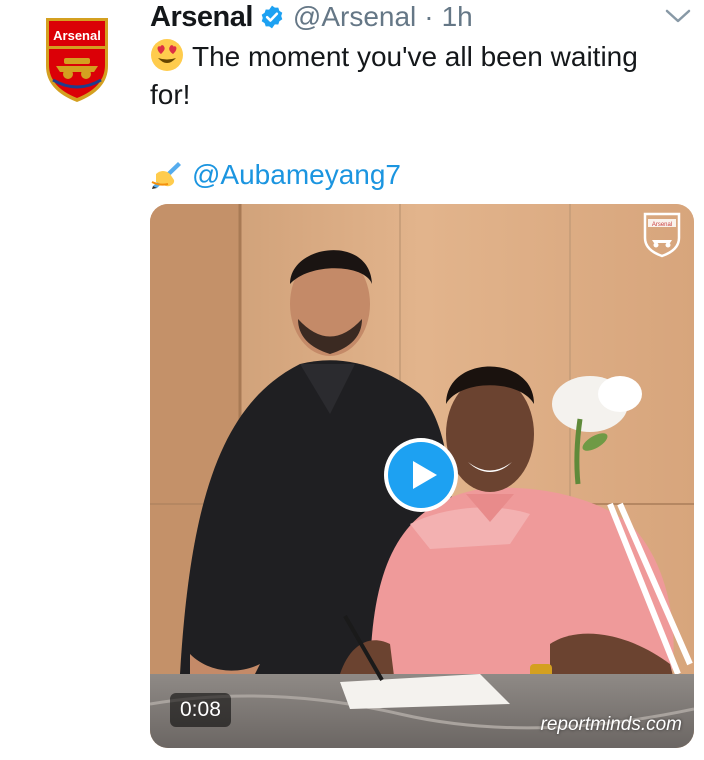 Image resolution: width=704 pixels, height=760 pixels. I want to click on author-handle: @Arsenal, so click(354, 17).